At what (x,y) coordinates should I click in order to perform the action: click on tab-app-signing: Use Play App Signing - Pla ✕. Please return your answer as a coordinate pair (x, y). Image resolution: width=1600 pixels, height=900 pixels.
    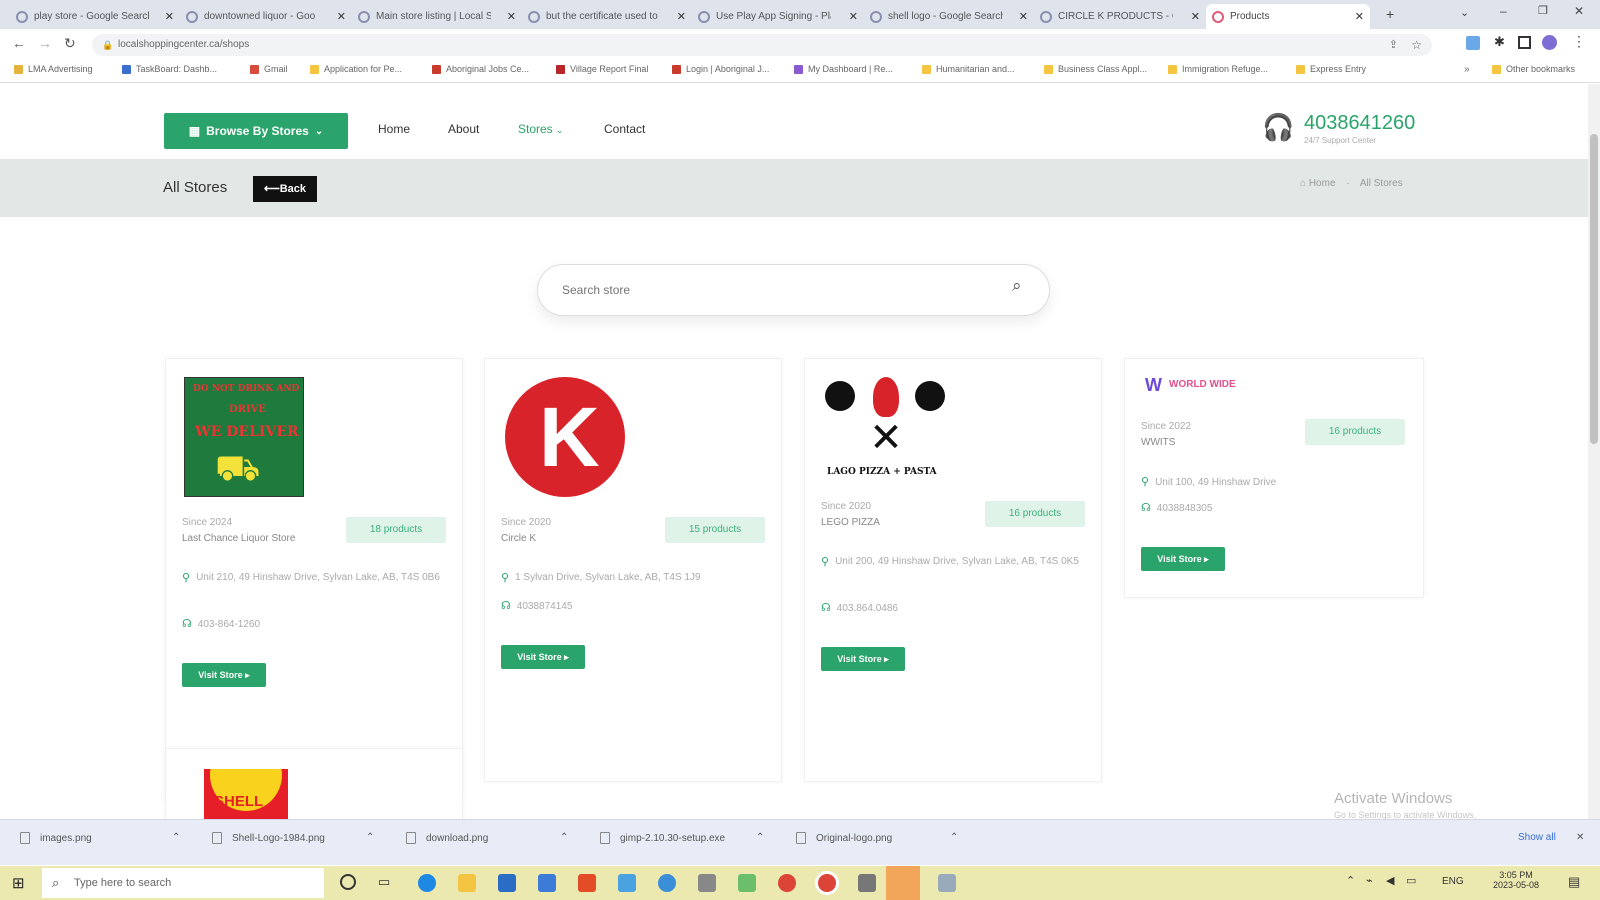
    Looking at the image, I should click on (778, 16).